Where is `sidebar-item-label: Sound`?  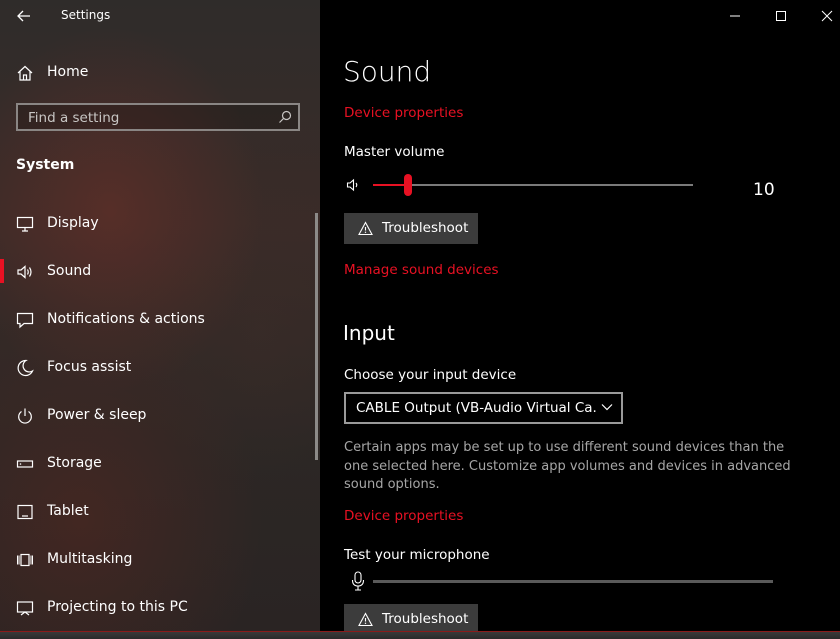 sidebar-item-label: Sound is located at coordinates (69, 271).